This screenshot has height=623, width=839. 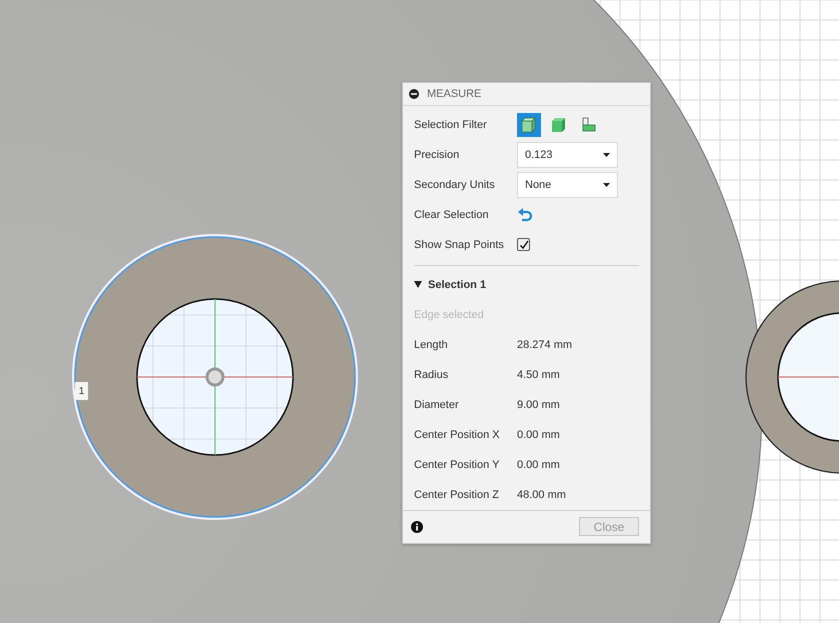 I want to click on panel-title: MEASURE, so click(x=454, y=94).